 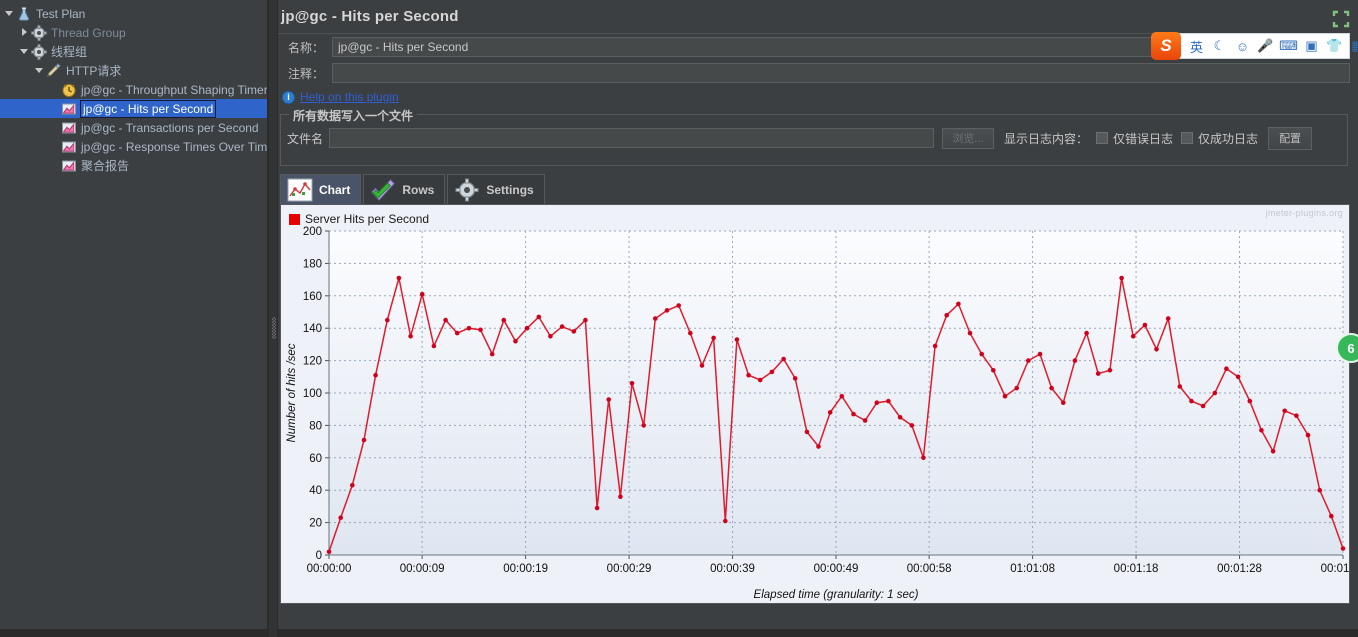 I want to click on y-tick-label: 140, so click(x=312, y=329).